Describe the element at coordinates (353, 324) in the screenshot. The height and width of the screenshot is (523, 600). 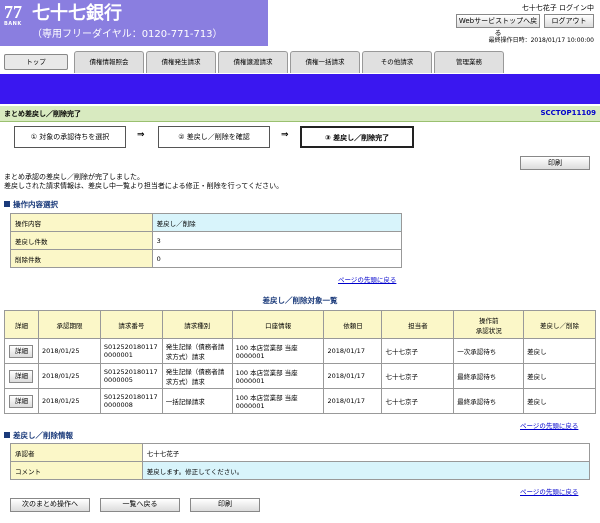
I see `column-header: 依頼日` at that location.